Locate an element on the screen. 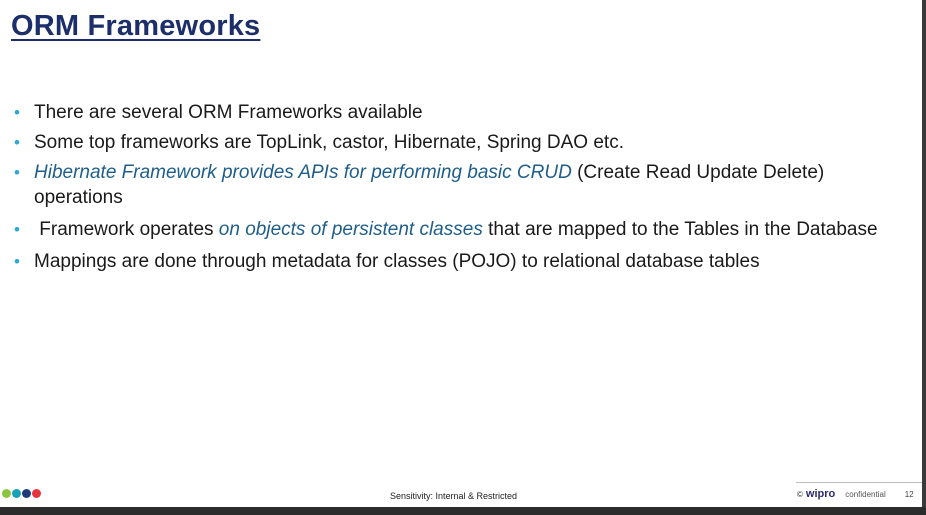  navy-dot-icon is located at coordinates (26, 493).